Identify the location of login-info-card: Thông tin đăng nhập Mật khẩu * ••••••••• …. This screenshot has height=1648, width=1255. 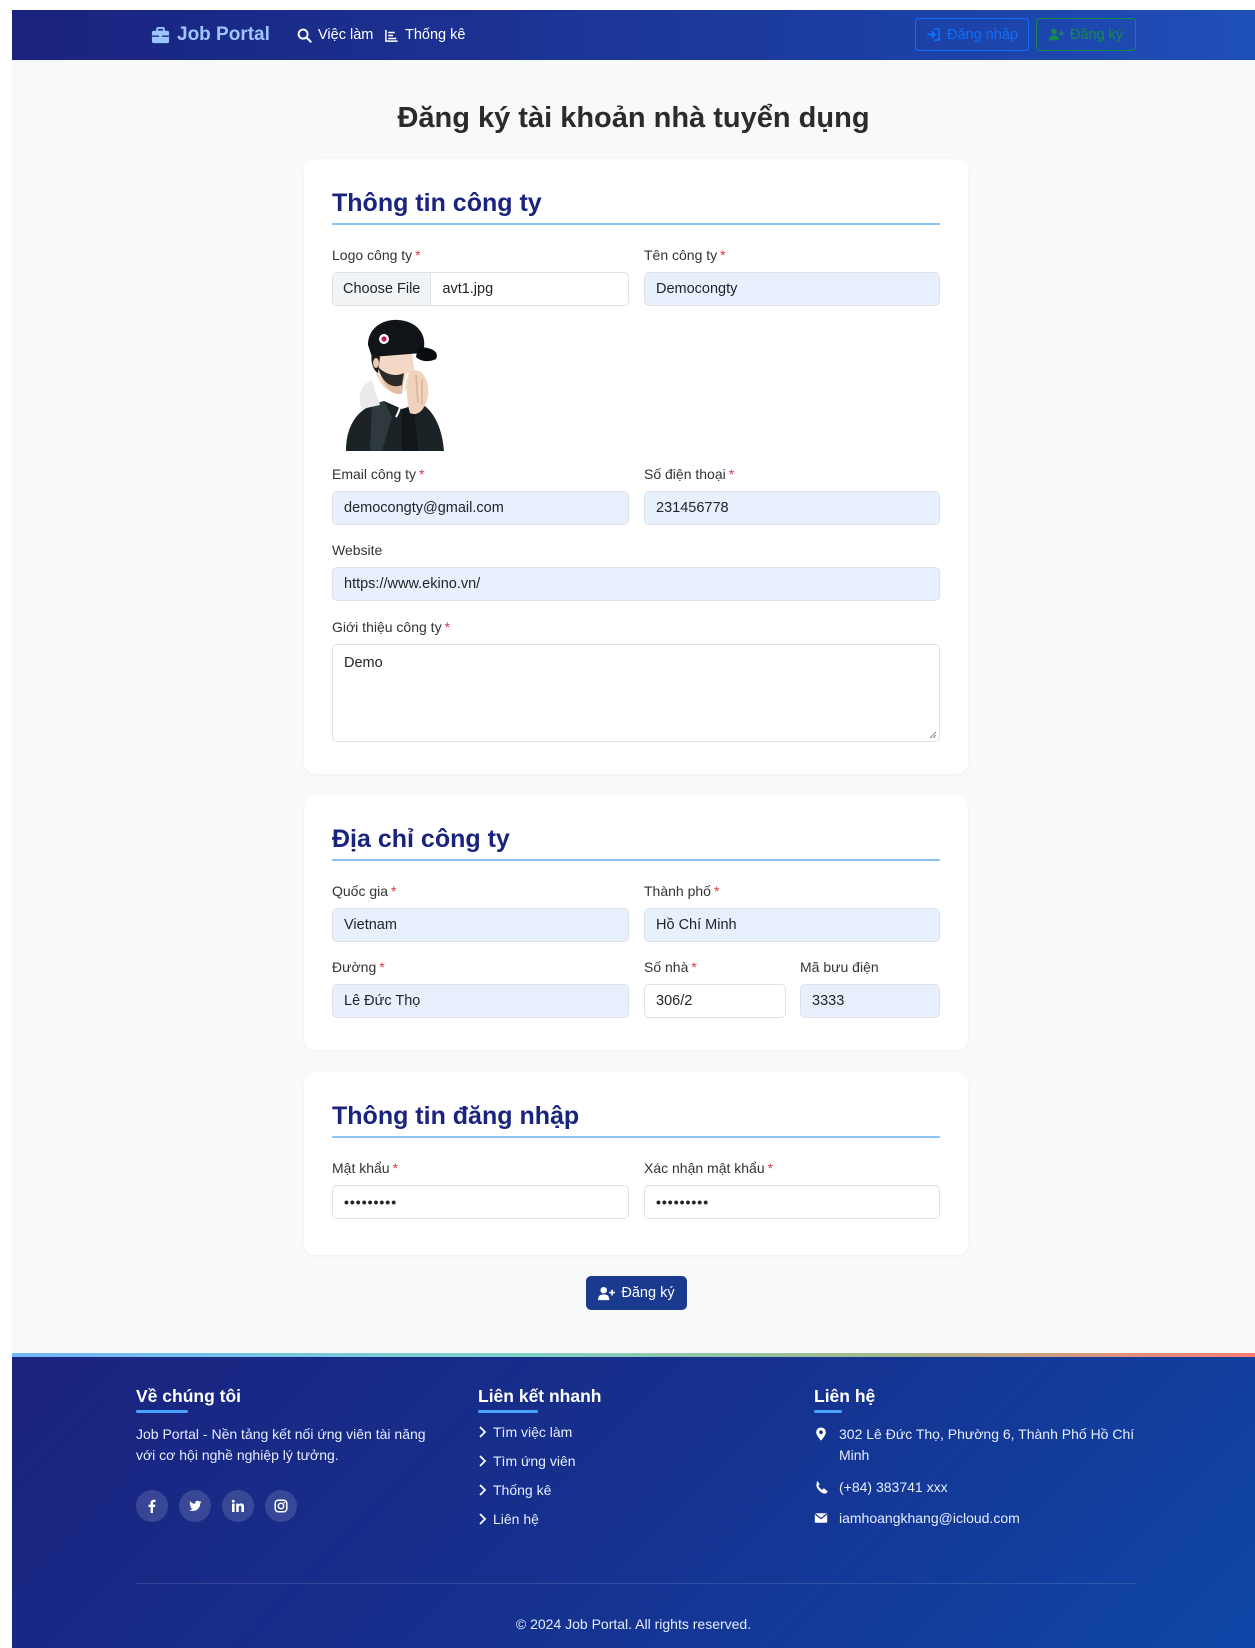
(636, 1163).